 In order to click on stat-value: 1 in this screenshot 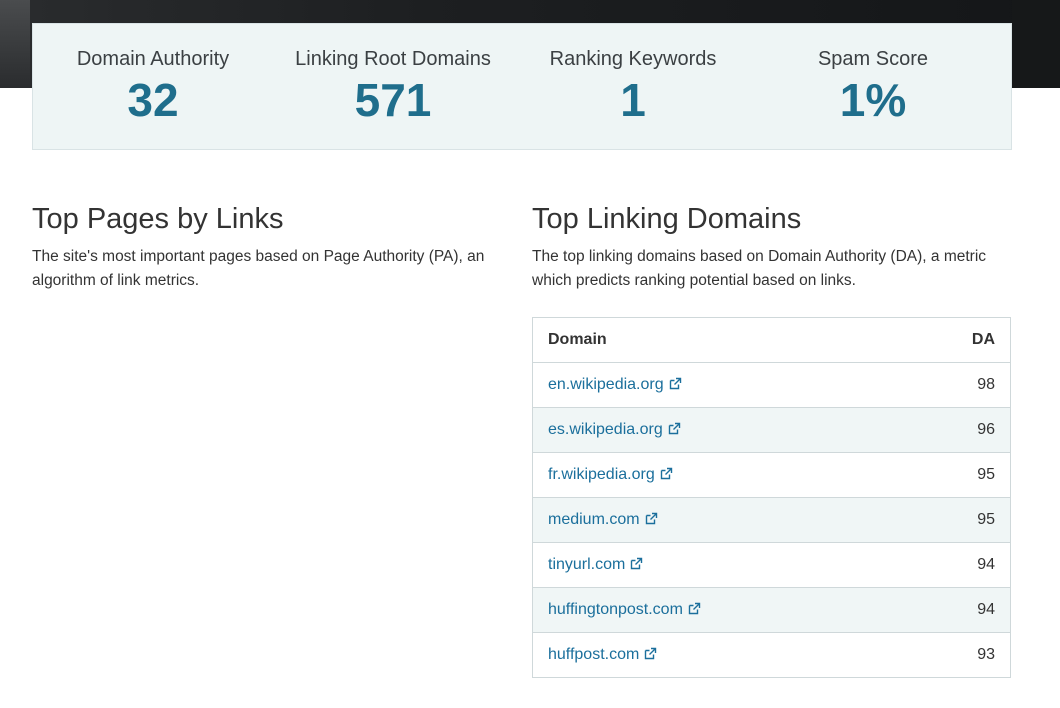, I will do `click(633, 100)`.